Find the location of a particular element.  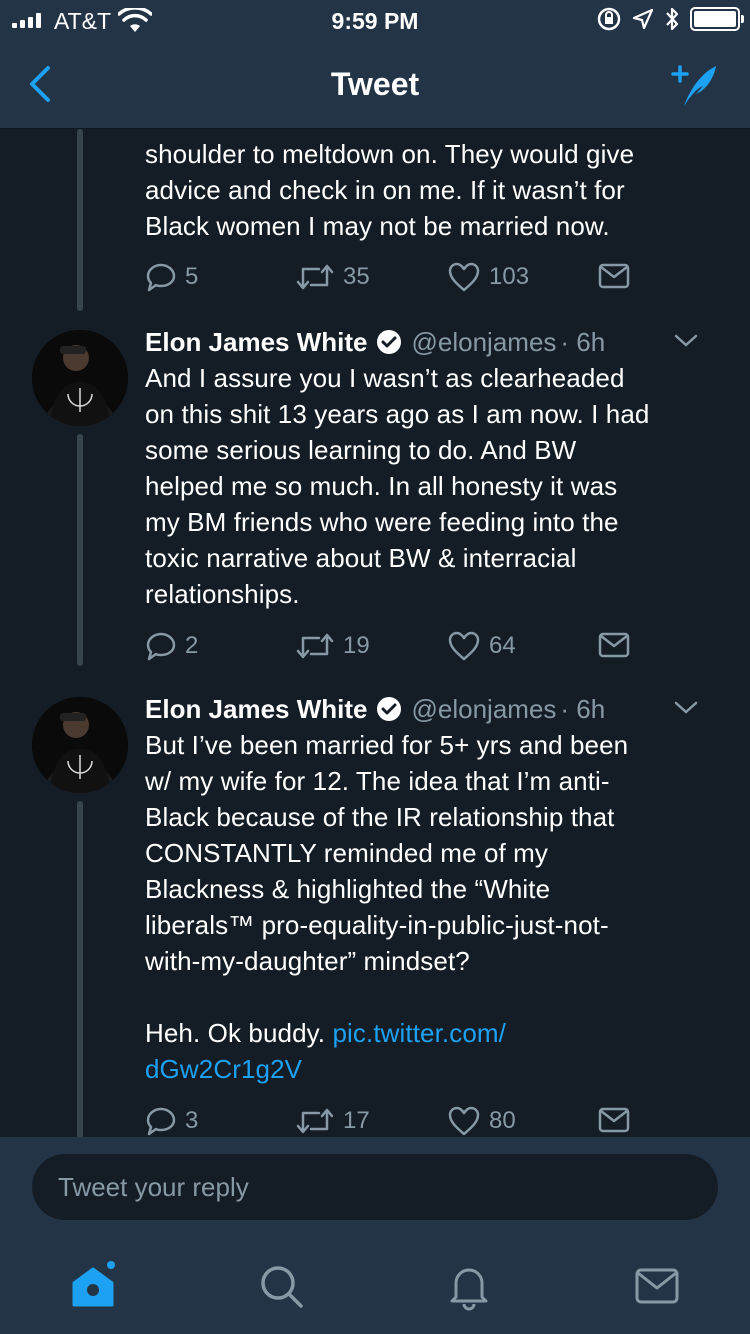

status-bar: AT&T 9:59 PM is located at coordinates (375, 20).